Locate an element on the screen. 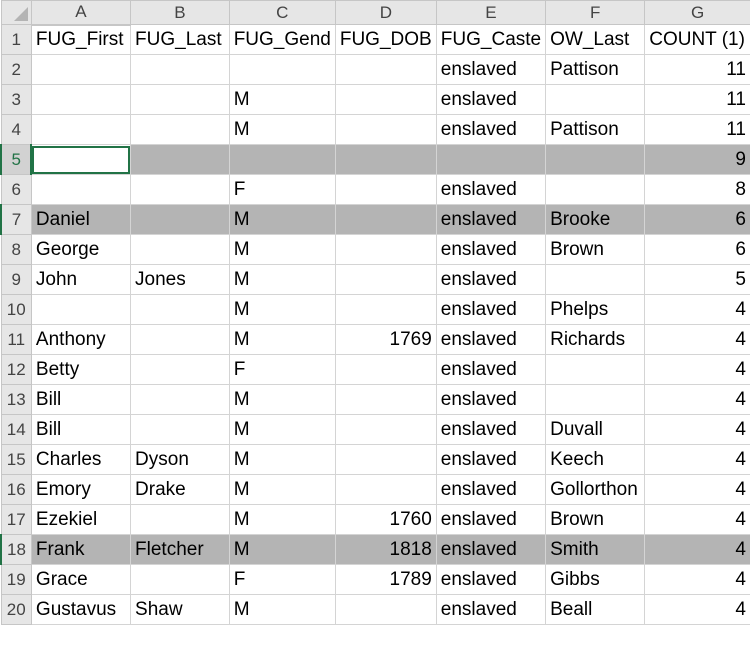 The width and height of the screenshot is (750, 650). cell-g13: 4 is located at coordinates (697, 399).